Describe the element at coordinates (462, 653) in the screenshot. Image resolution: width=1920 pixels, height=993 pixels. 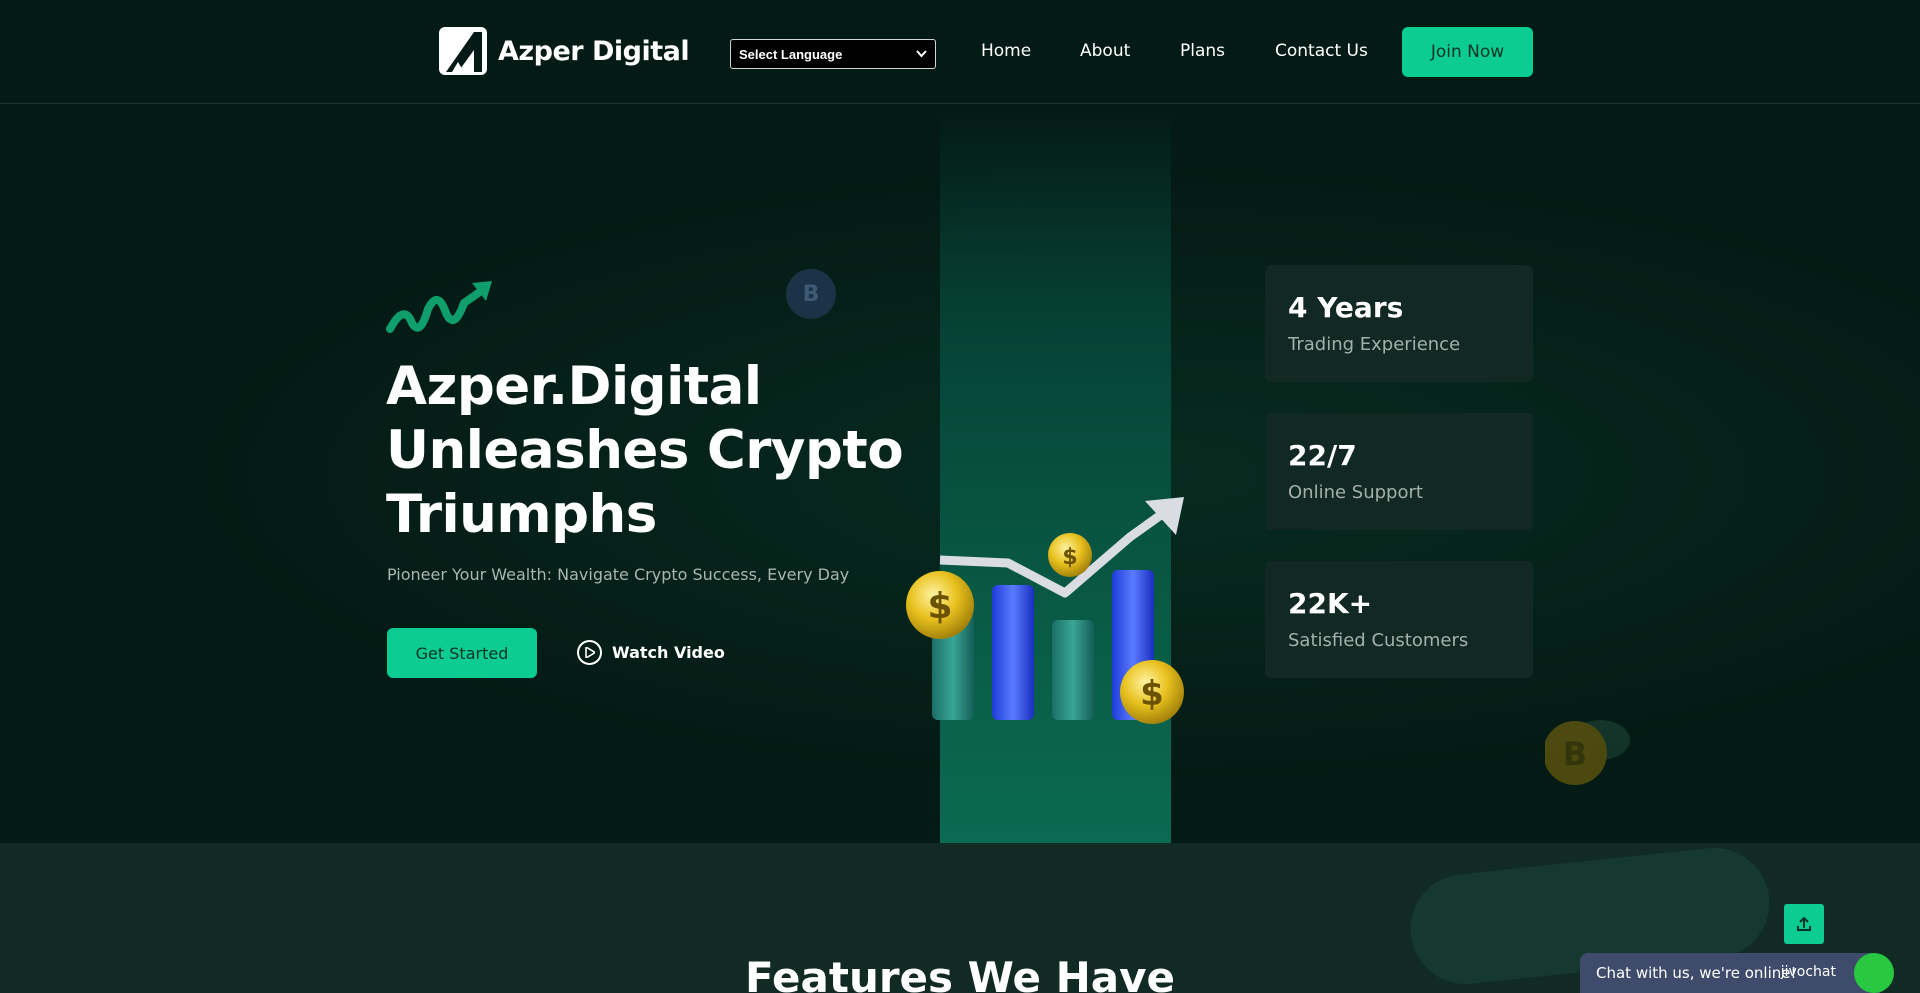
I see `get-started-button: Get Started` at that location.